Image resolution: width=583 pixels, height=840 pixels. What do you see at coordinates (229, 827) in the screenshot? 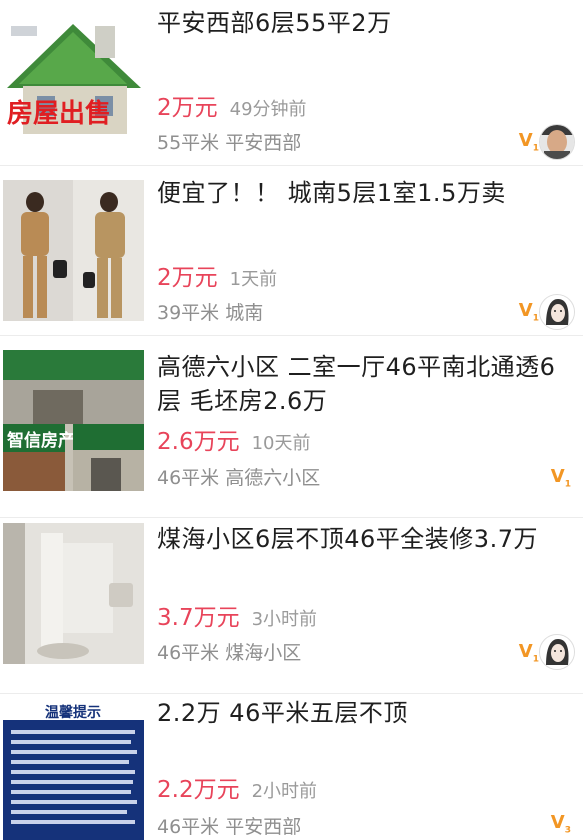
I see `listing-meta: 46平米 平安西部` at bounding box center [229, 827].